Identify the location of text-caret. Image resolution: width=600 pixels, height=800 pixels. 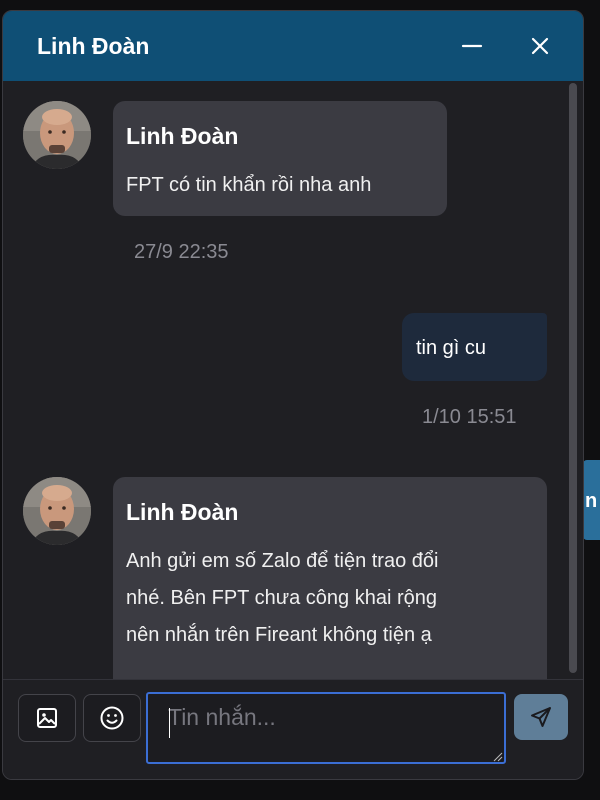
(169, 723).